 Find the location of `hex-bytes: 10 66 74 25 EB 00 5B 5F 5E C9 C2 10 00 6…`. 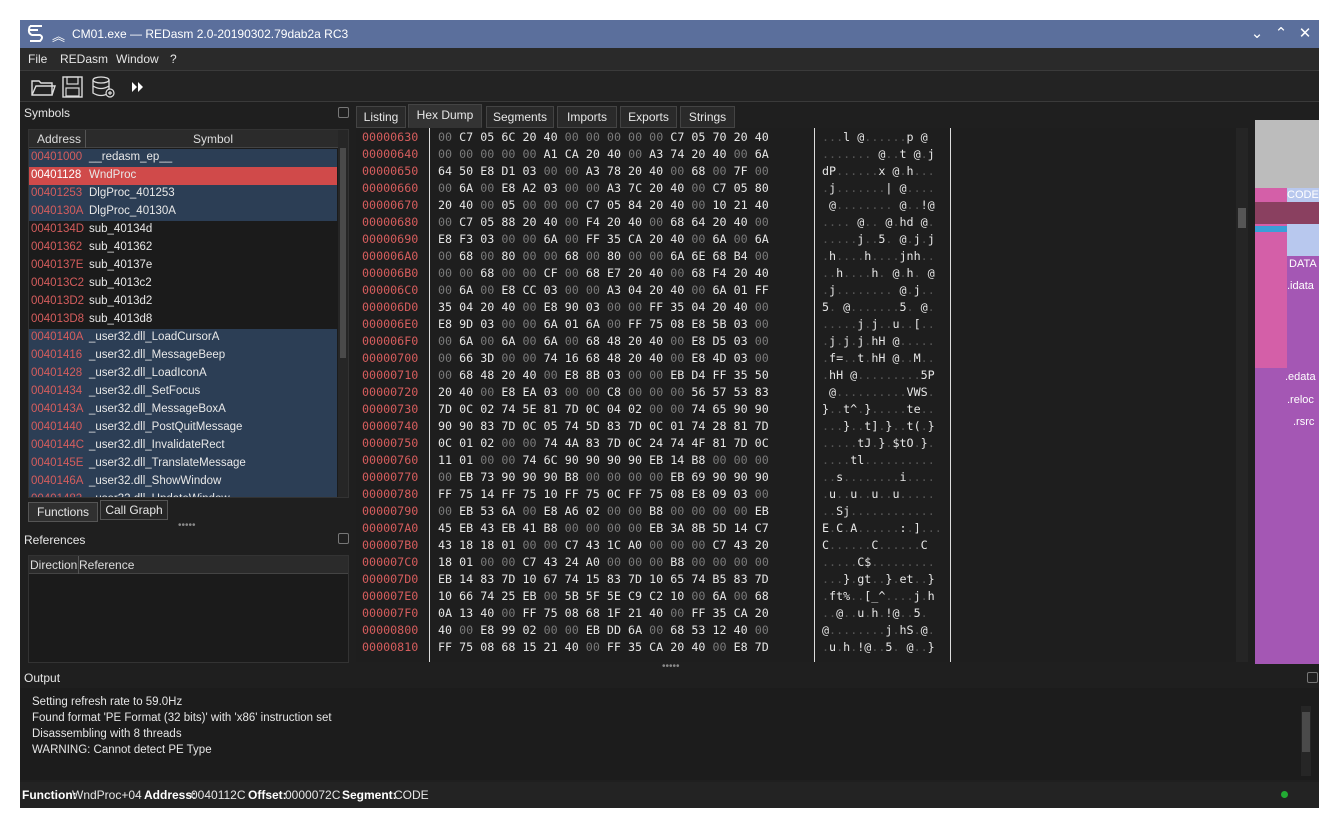

hex-bytes: 10 66 74 25 EB 00 5B 5F 5E C9 C2 10 00 6… is located at coordinates (603, 596).